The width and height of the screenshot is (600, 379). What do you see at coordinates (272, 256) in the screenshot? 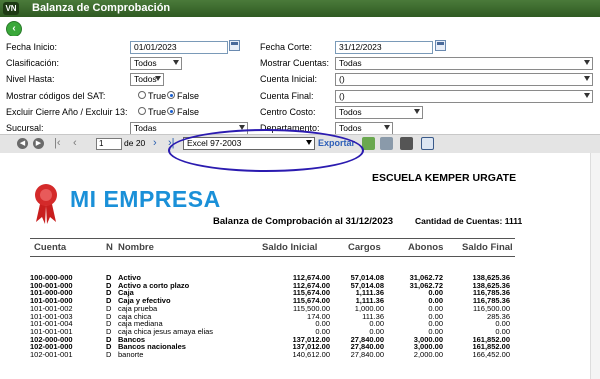
I see `header-bottom-divider` at bounding box center [272, 256].